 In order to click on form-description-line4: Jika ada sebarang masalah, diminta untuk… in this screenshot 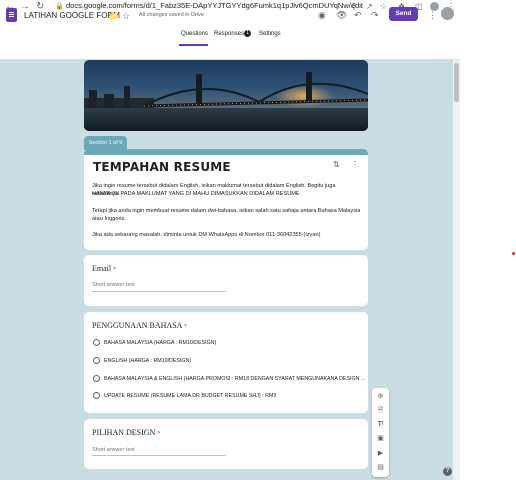, I will do `click(206, 235)`.